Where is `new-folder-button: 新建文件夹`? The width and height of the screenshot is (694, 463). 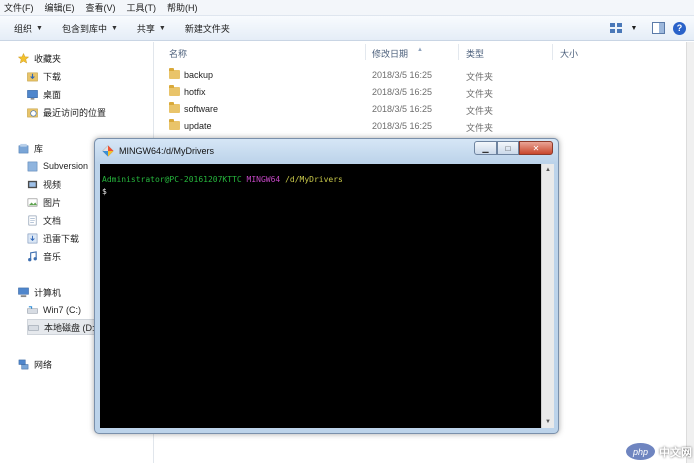 new-folder-button: 新建文件夹 is located at coordinates (207, 28).